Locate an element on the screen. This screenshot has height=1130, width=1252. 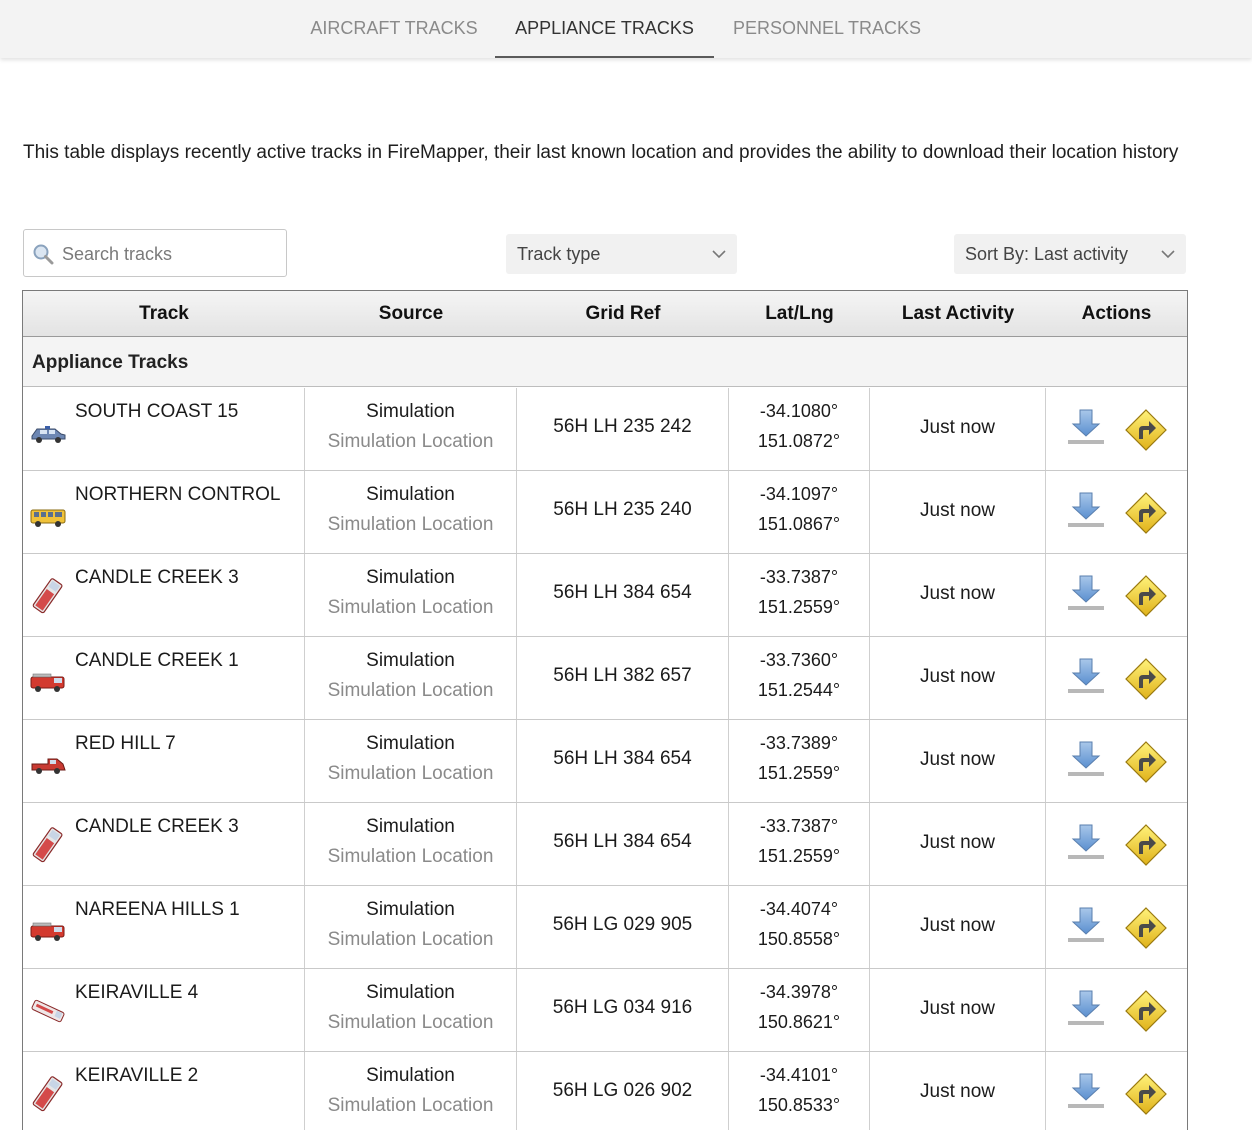
fire-truck-icon is located at coordinates (47, 931).